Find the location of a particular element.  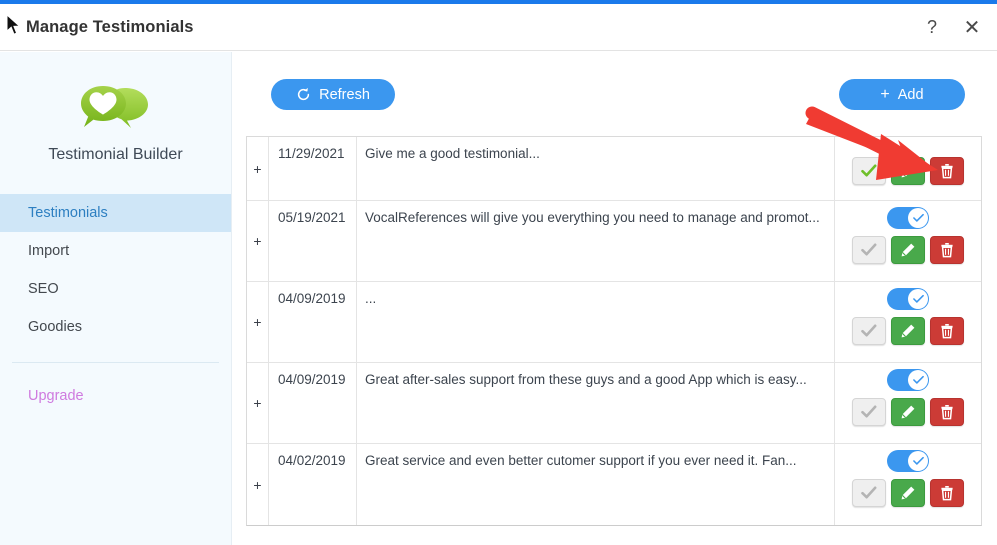

speech-bubbles-heart-icon is located at coordinates (114, 107).